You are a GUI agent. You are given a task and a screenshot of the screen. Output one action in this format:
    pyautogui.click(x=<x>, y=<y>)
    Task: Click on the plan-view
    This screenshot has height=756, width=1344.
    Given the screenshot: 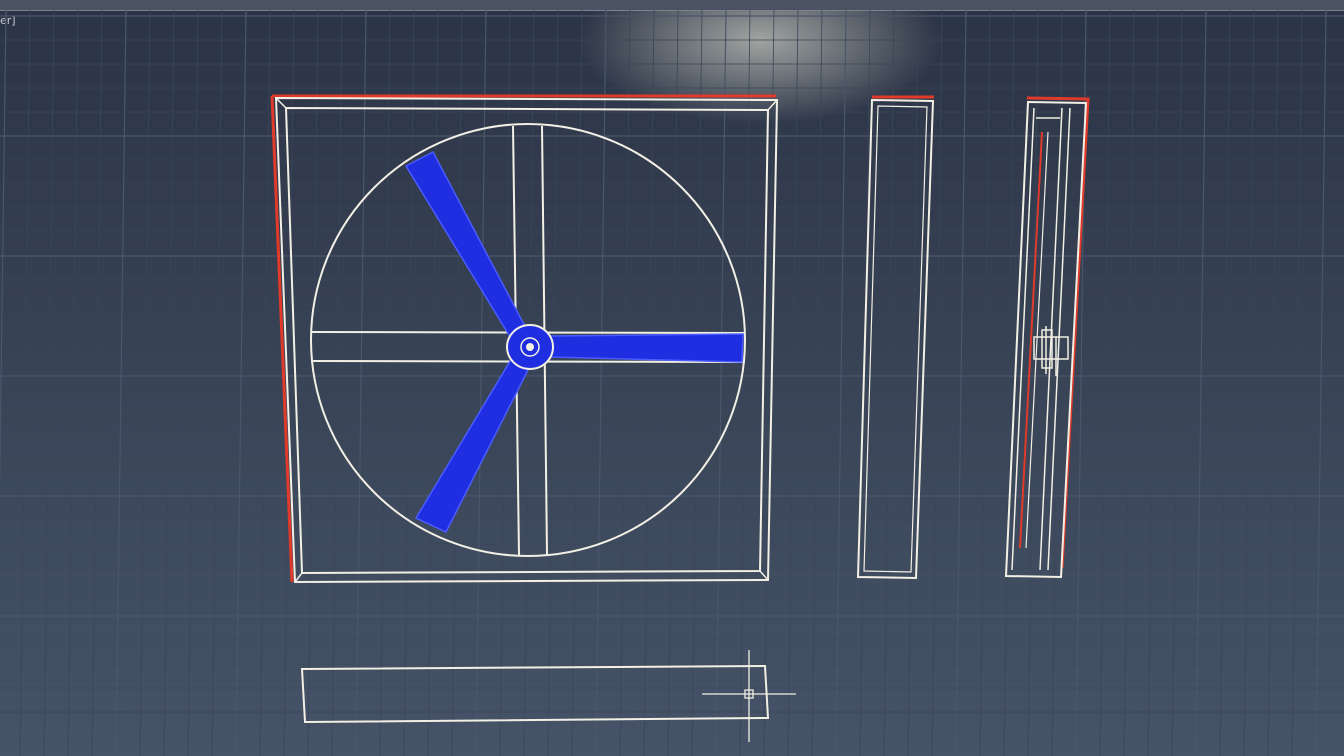 What is the action you would take?
    pyautogui.click(x=535, y=694)
    